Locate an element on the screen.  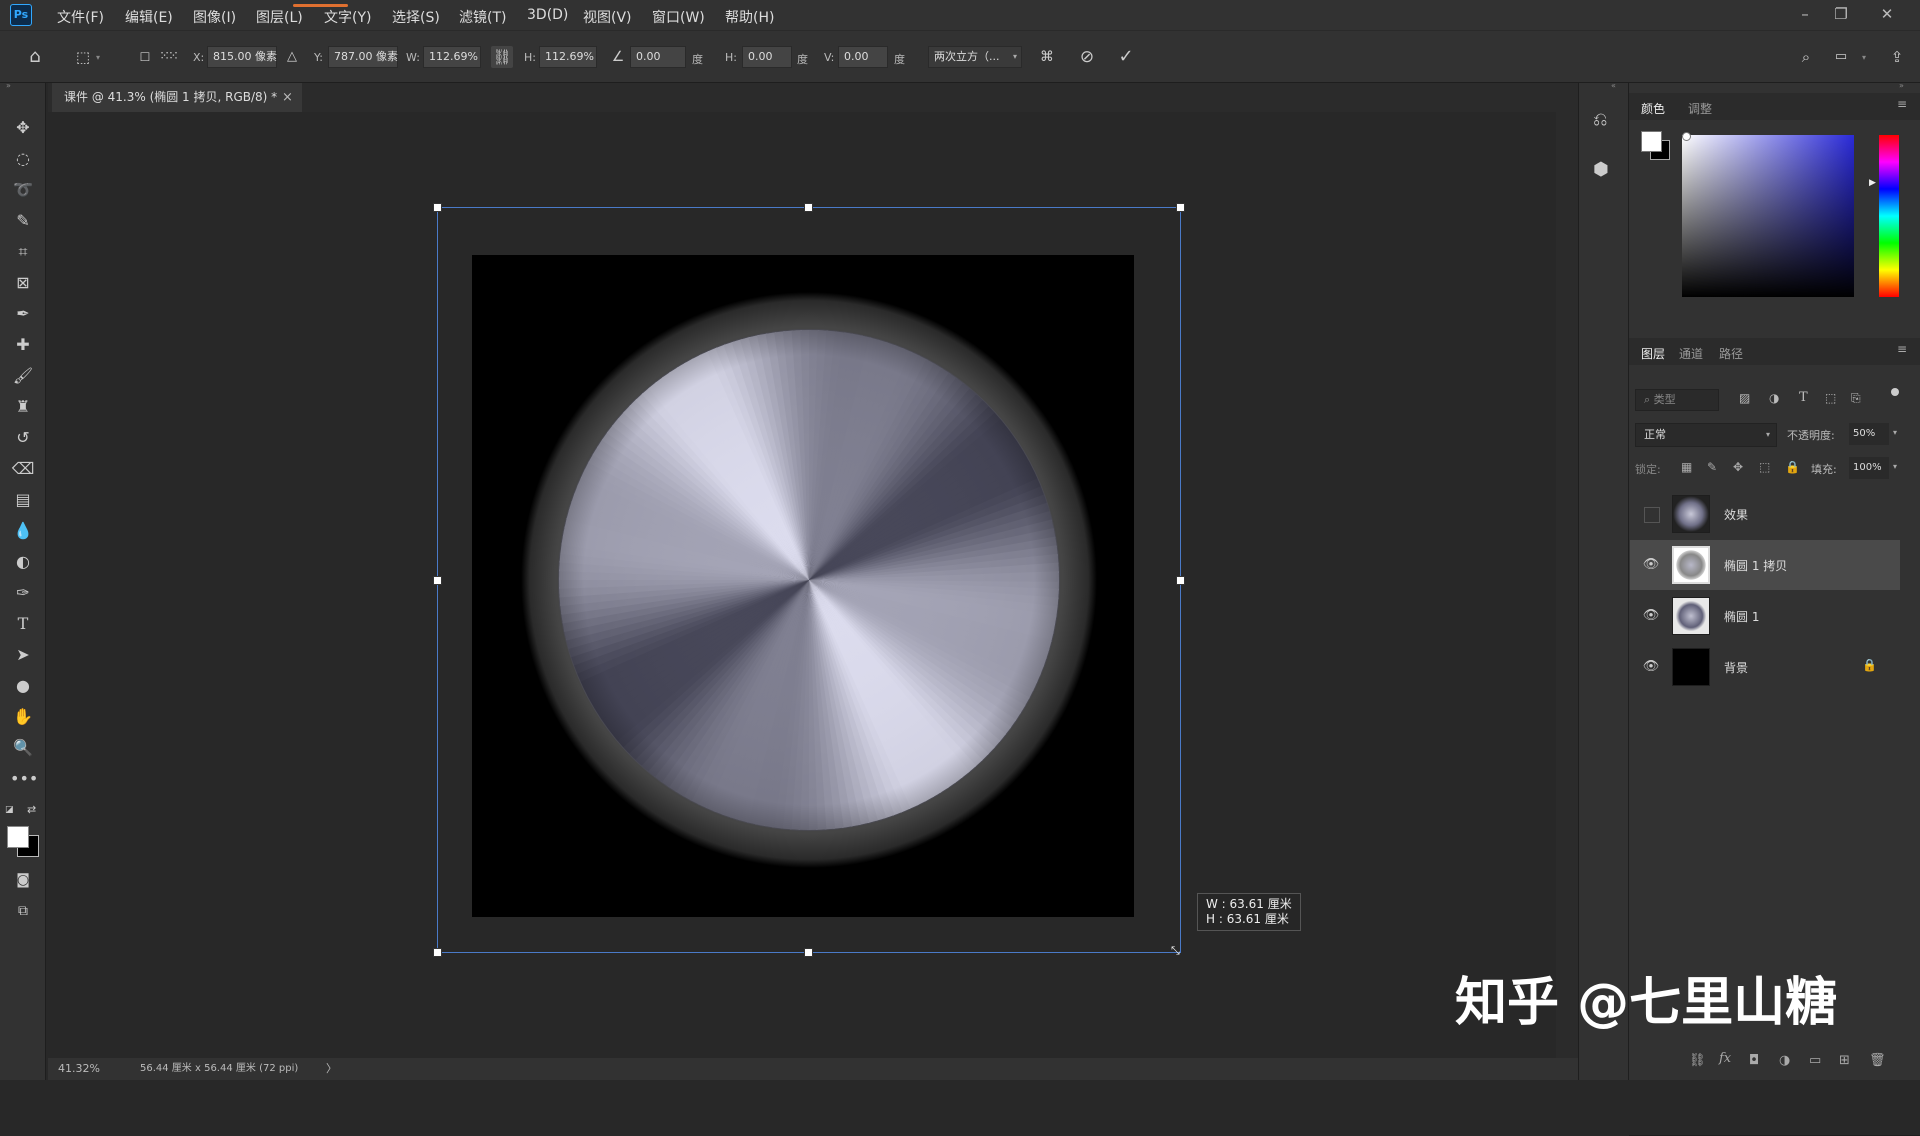
status-menu-arrow: 〉 is located at coordinates (331, 1069).